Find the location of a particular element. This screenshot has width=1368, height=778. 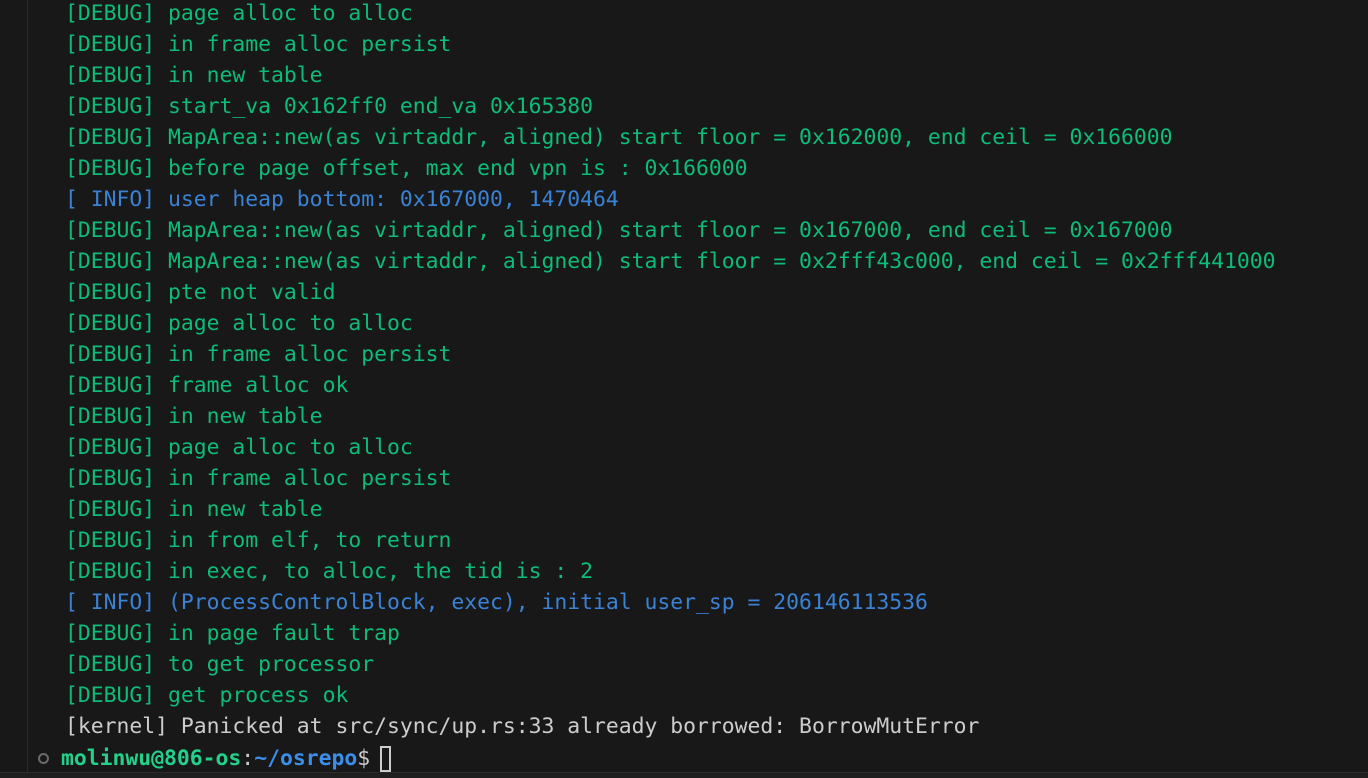

prompt-symbol: $ is located at coordinates (364, 758).